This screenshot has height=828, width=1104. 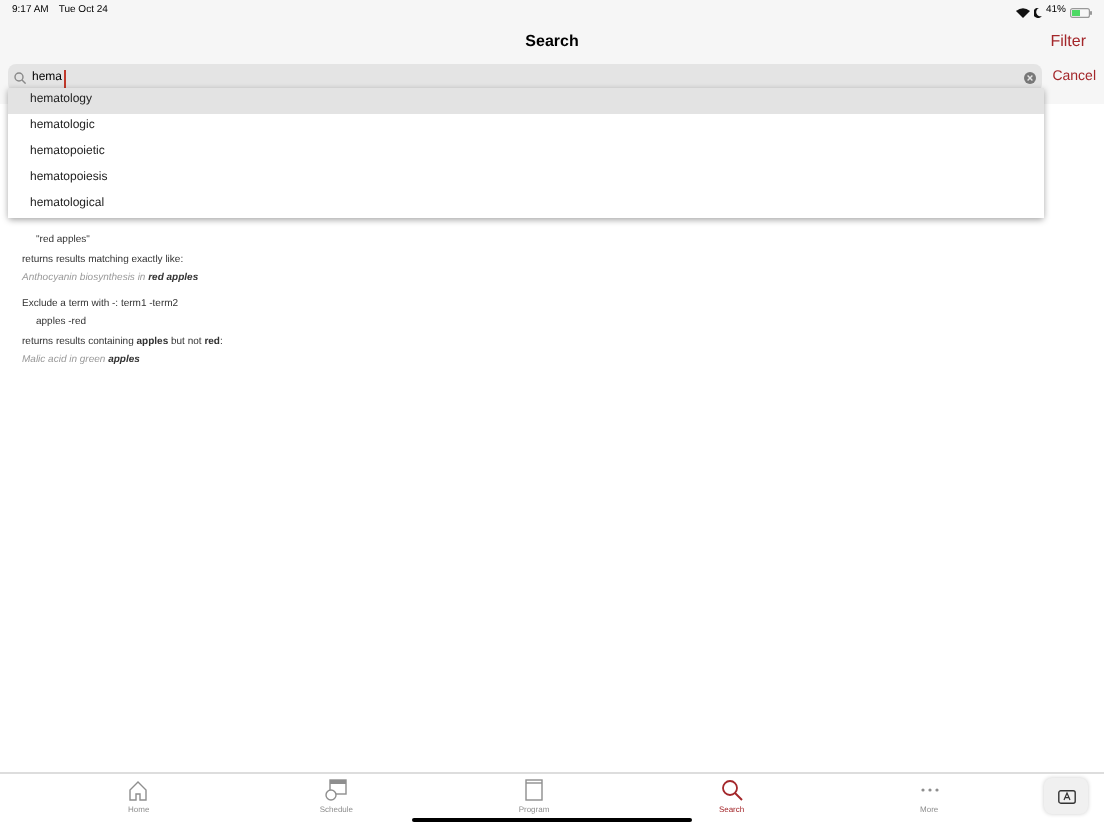 What do you see at coordinates (1068, 42) in the screenshot?
I see `filter-button: Filter` at bounding box center [1068, 42].